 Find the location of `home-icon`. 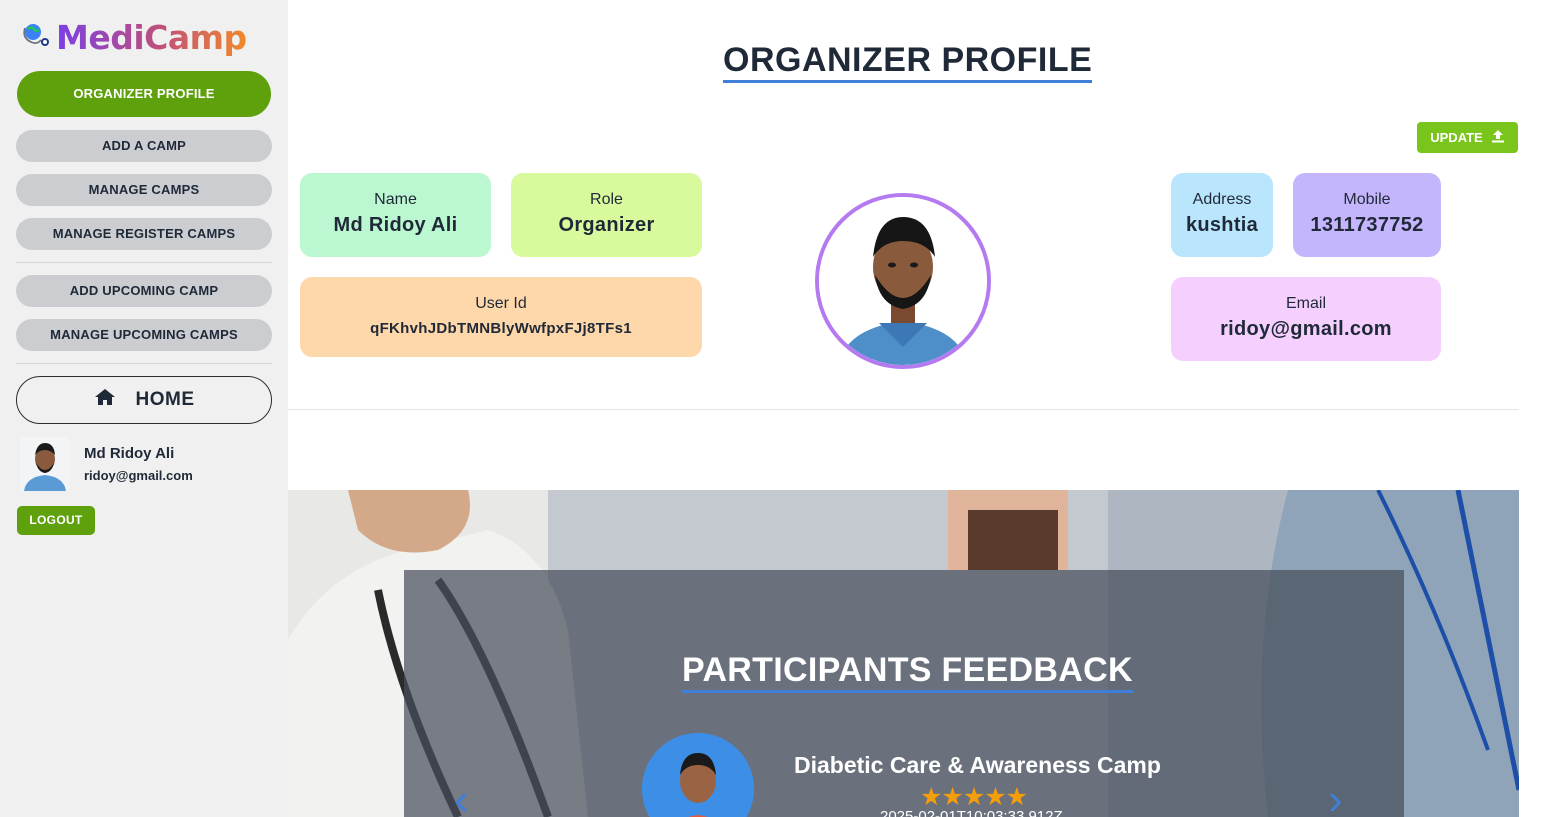

home-icon is located at coordinates (105, 400).